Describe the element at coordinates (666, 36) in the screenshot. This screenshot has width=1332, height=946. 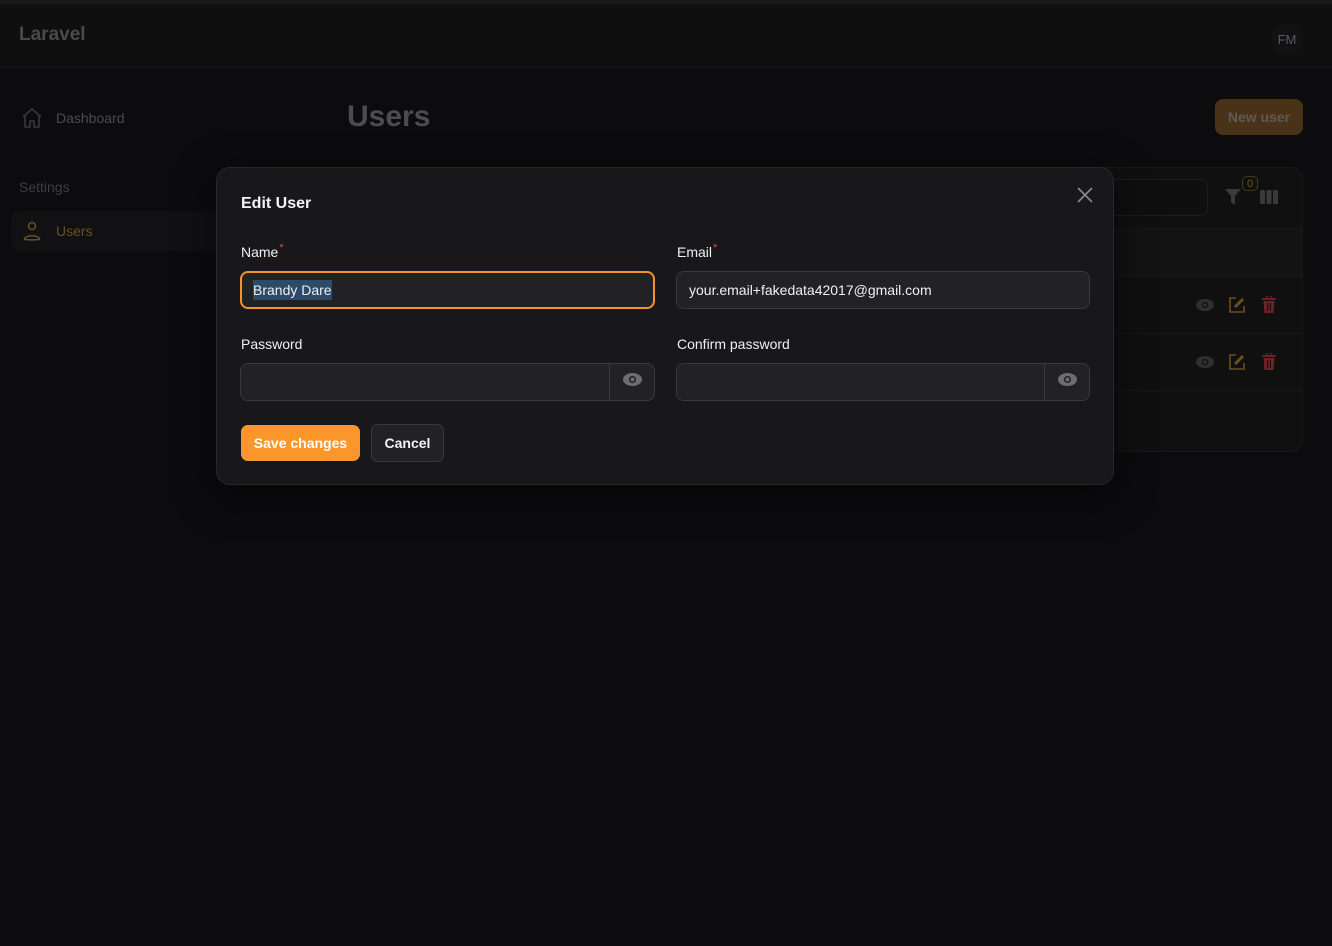
I see `top-bar: Laravel FM` at that location.